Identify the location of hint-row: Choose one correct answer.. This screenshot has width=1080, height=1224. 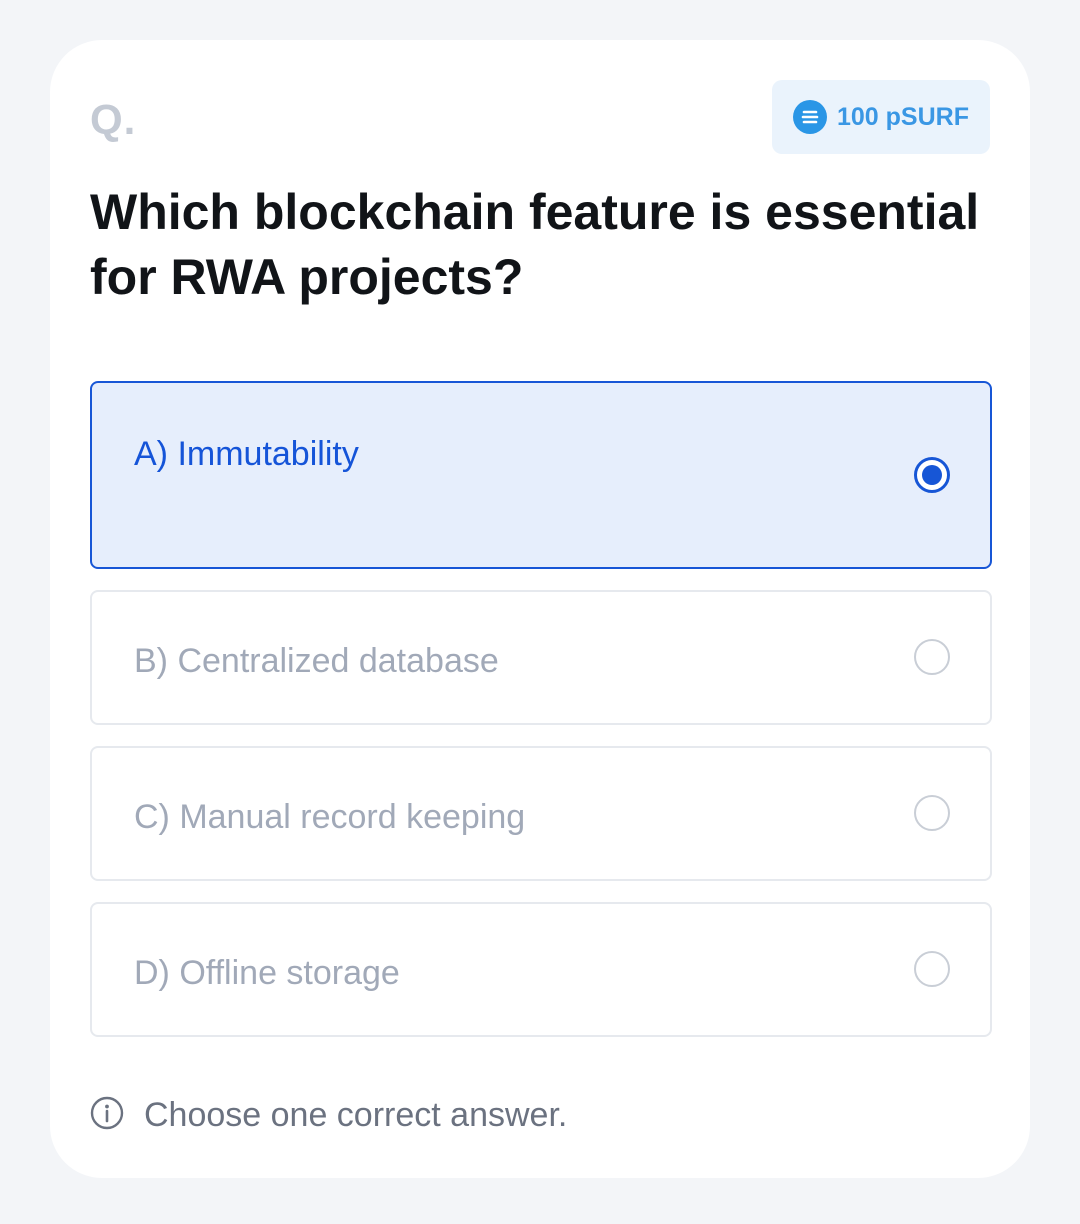
(328, 1115).